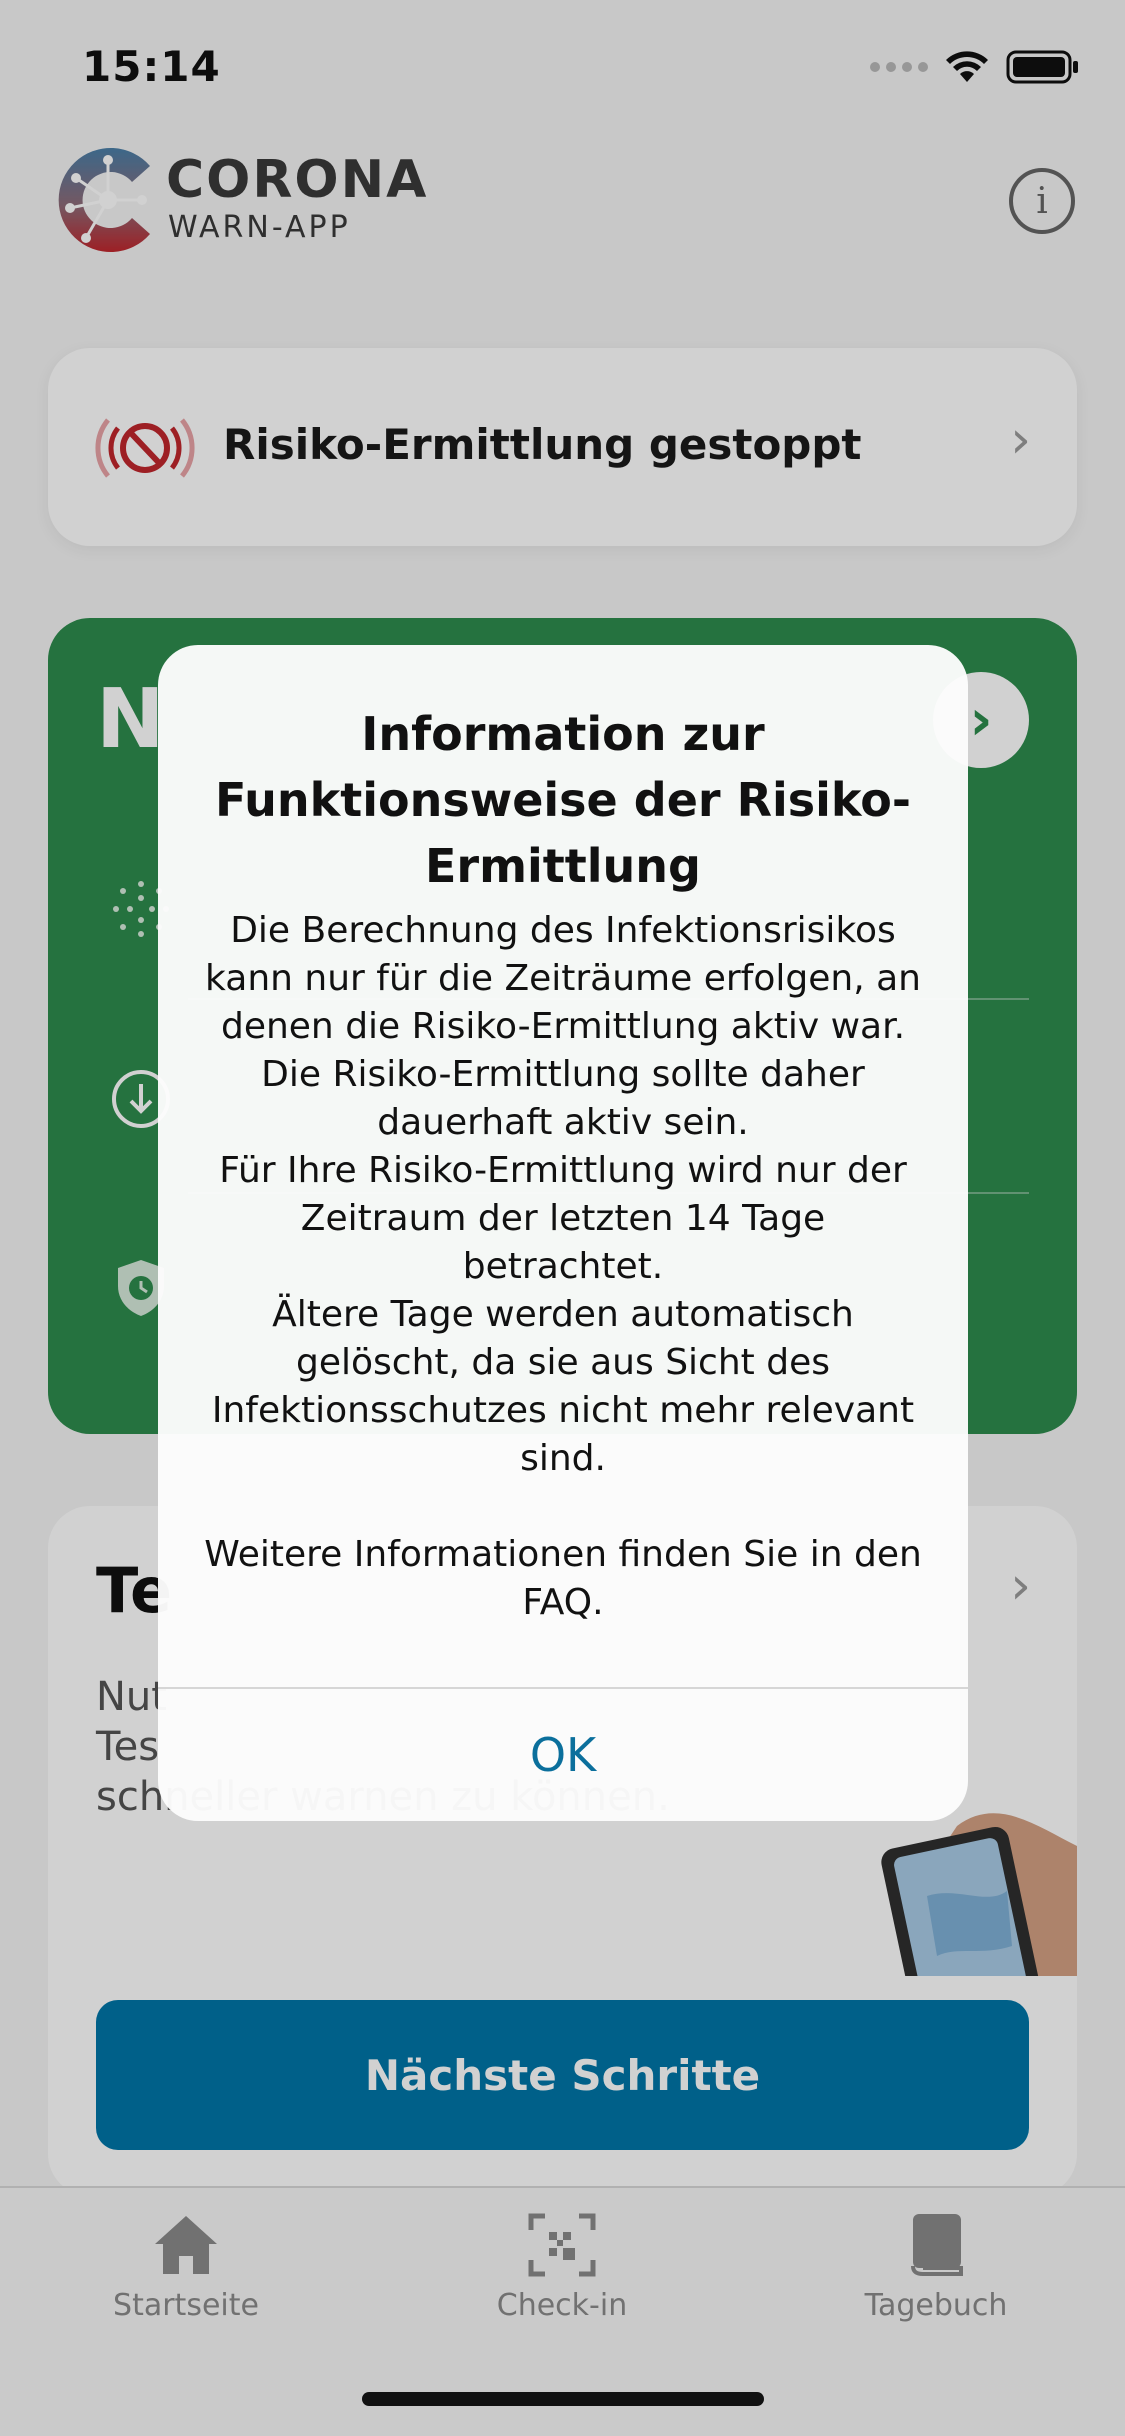 This screenshot has width=1125, height=2436. Describe the element at coordinates (563, 2399) in the screenshot. I see `home-indicator` at that location.